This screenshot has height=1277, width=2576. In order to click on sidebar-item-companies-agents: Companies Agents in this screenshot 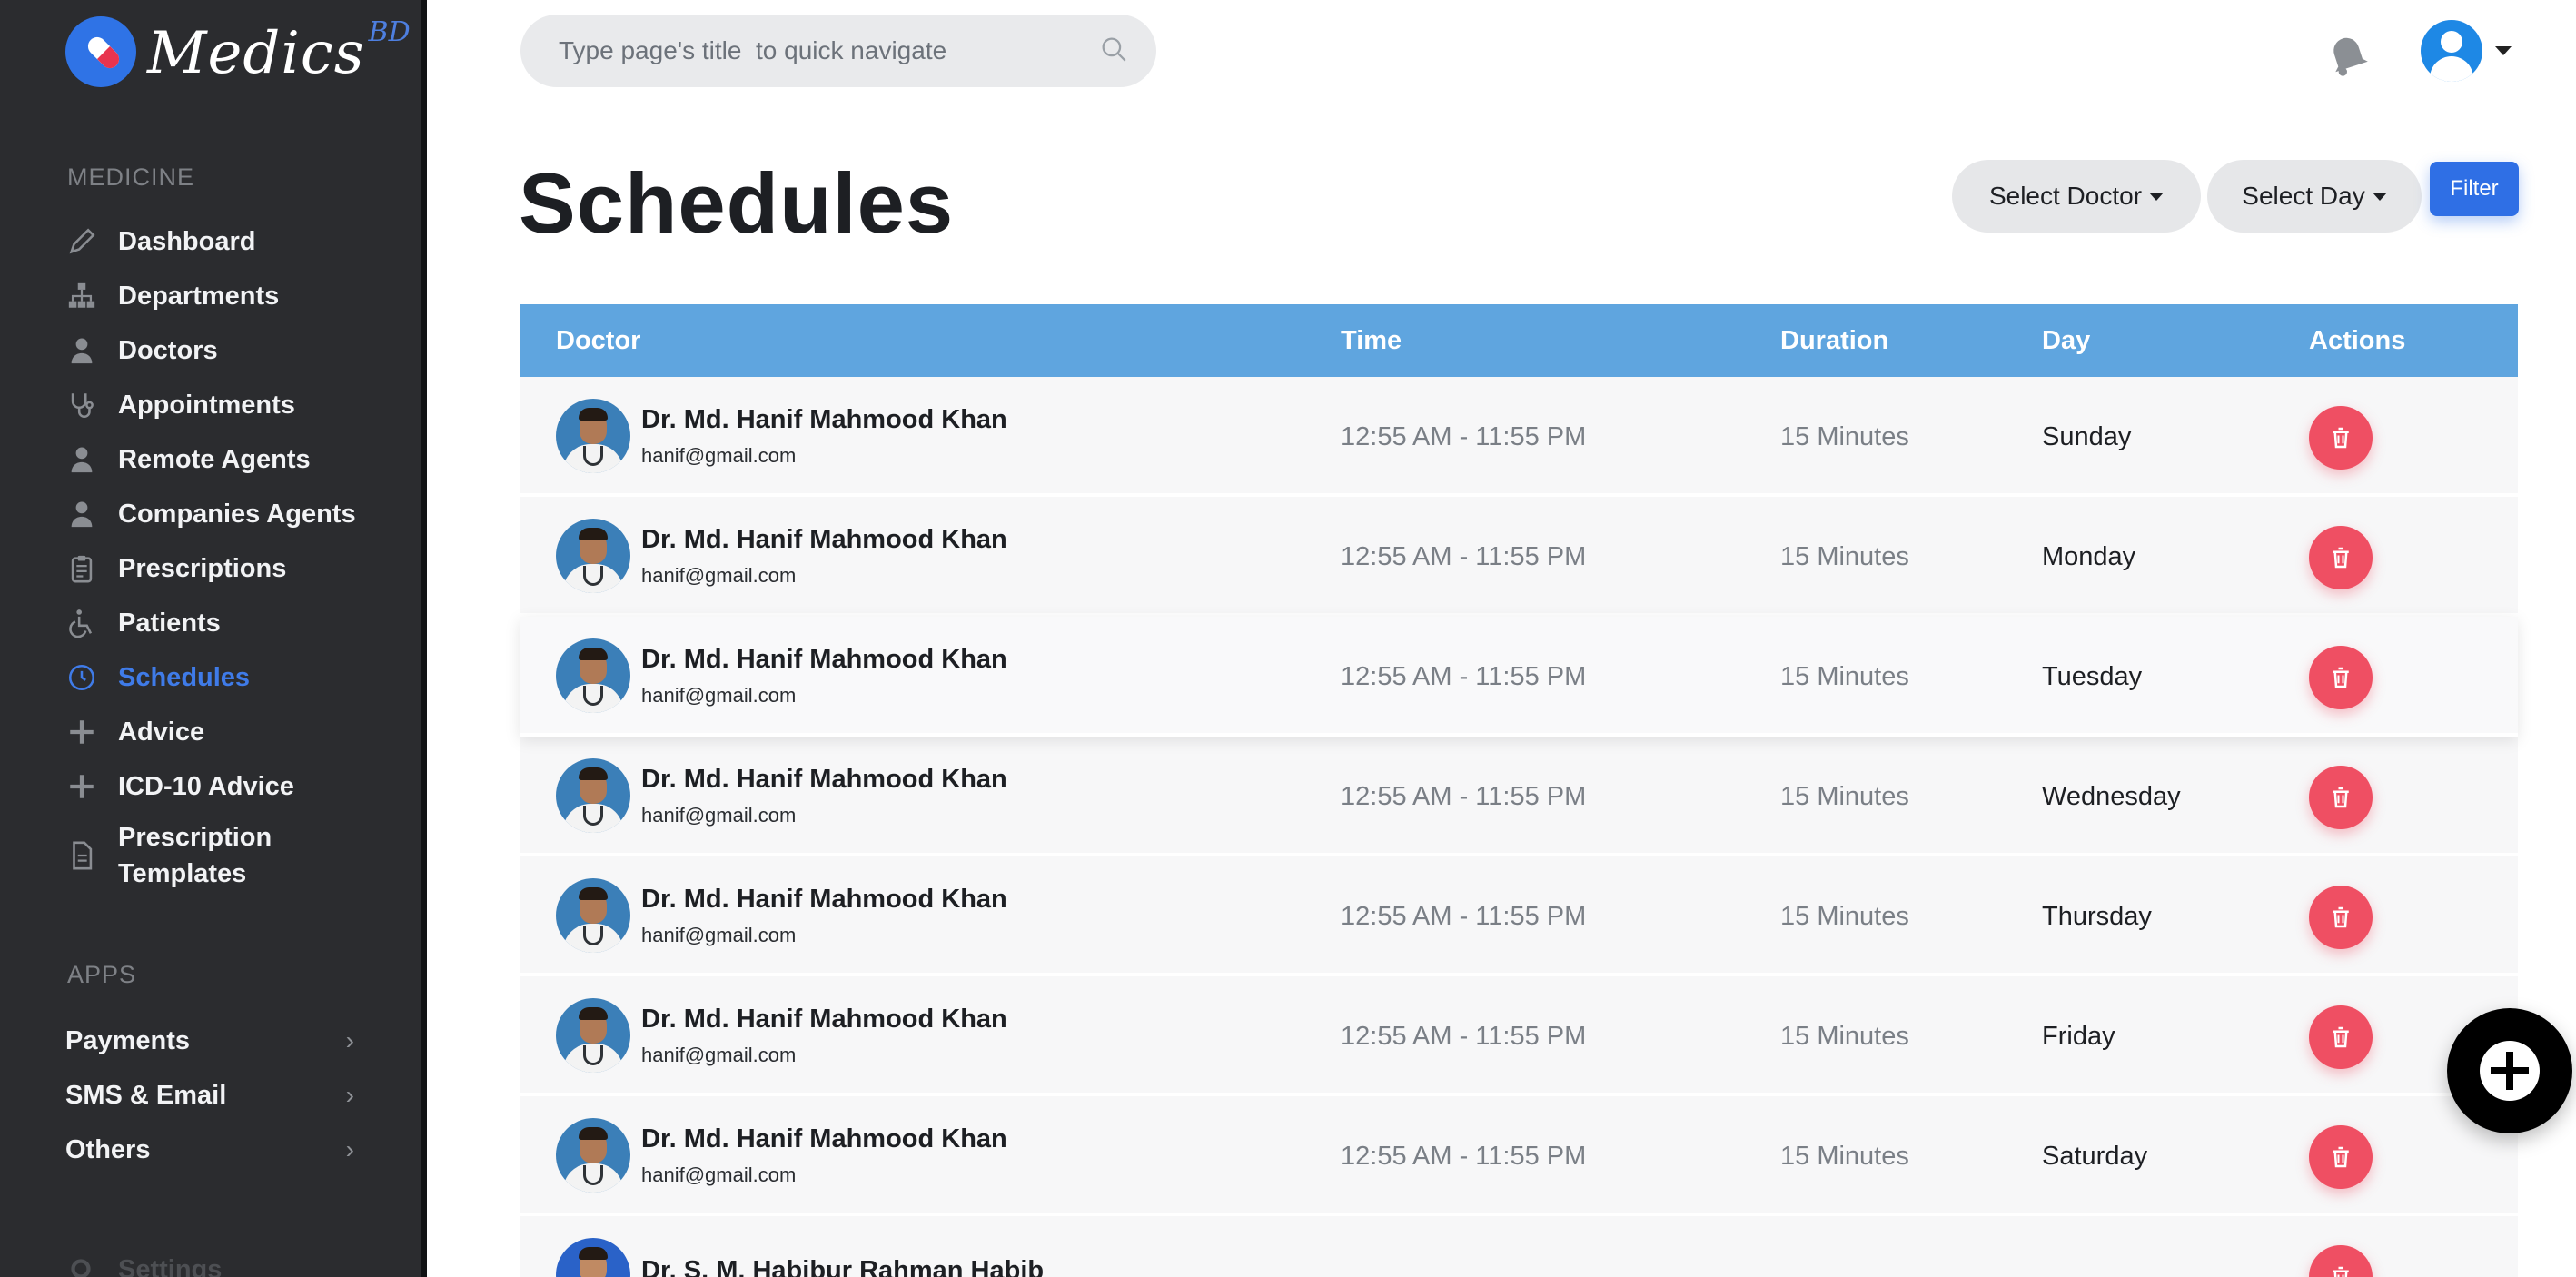, I will do `click(242, 514)`.